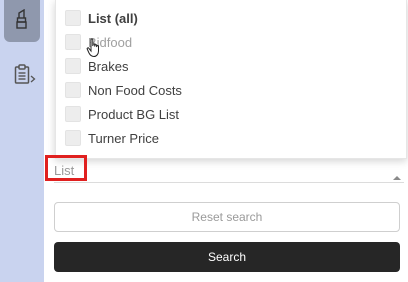  What do you see at coordinates (227, 217) in the screenshot?
I see `reset-search-button: Reset search` at bounding box center [227, 217].